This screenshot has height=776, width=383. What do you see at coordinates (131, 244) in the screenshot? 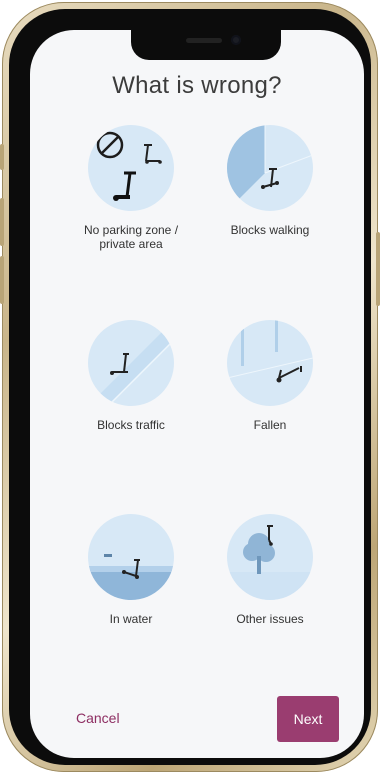
I see `option-label: private area` at bounding box center [131, 244].